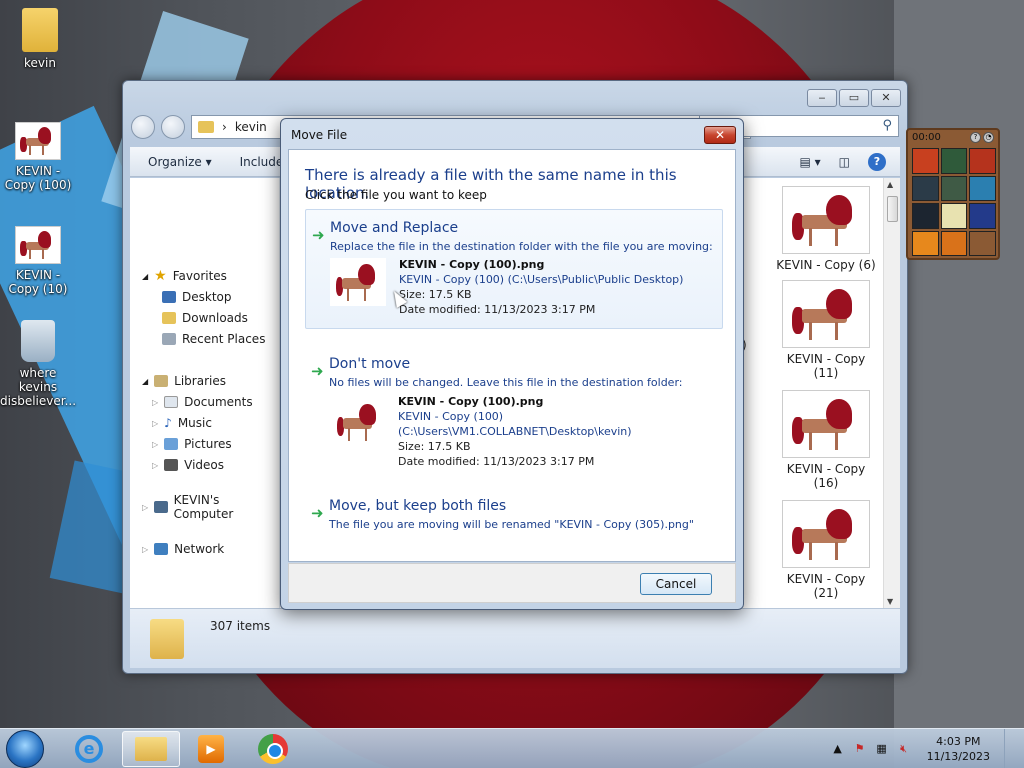 The width and height of the screenshot is (1024, 768). What do you see at coordinates (515, 638) in the screenshot?
I see `details-pane: 307 items` at bounding box center [515, 638].